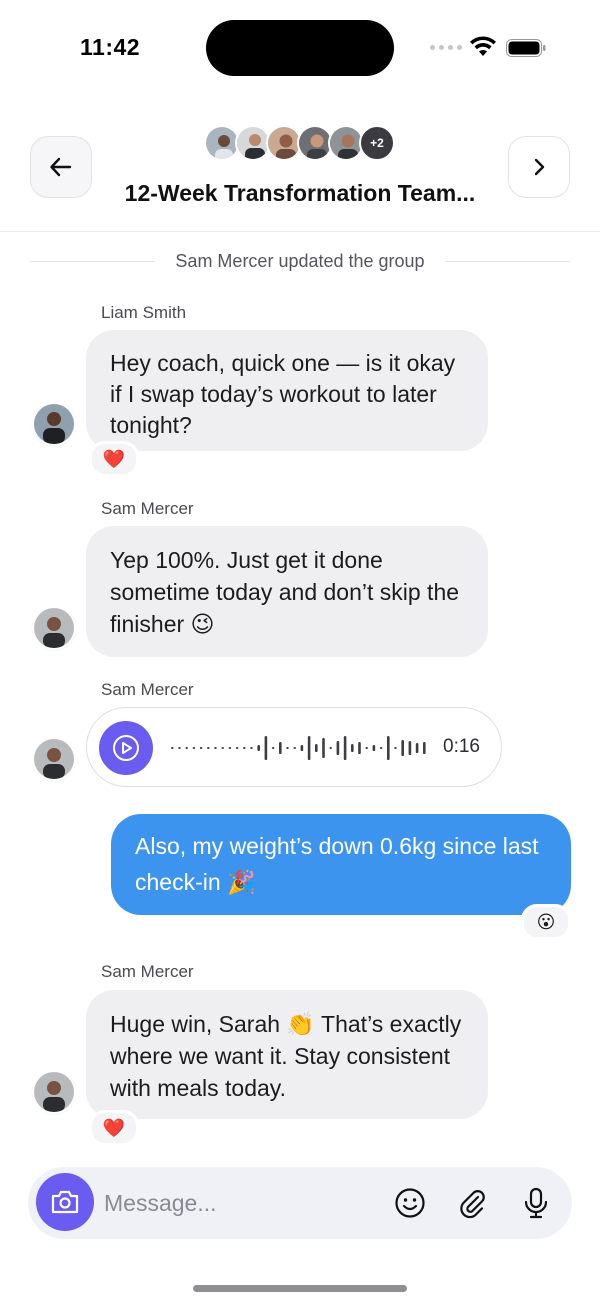 The image size is (600, 1305). I want to click on back-button, so click(61, 167).